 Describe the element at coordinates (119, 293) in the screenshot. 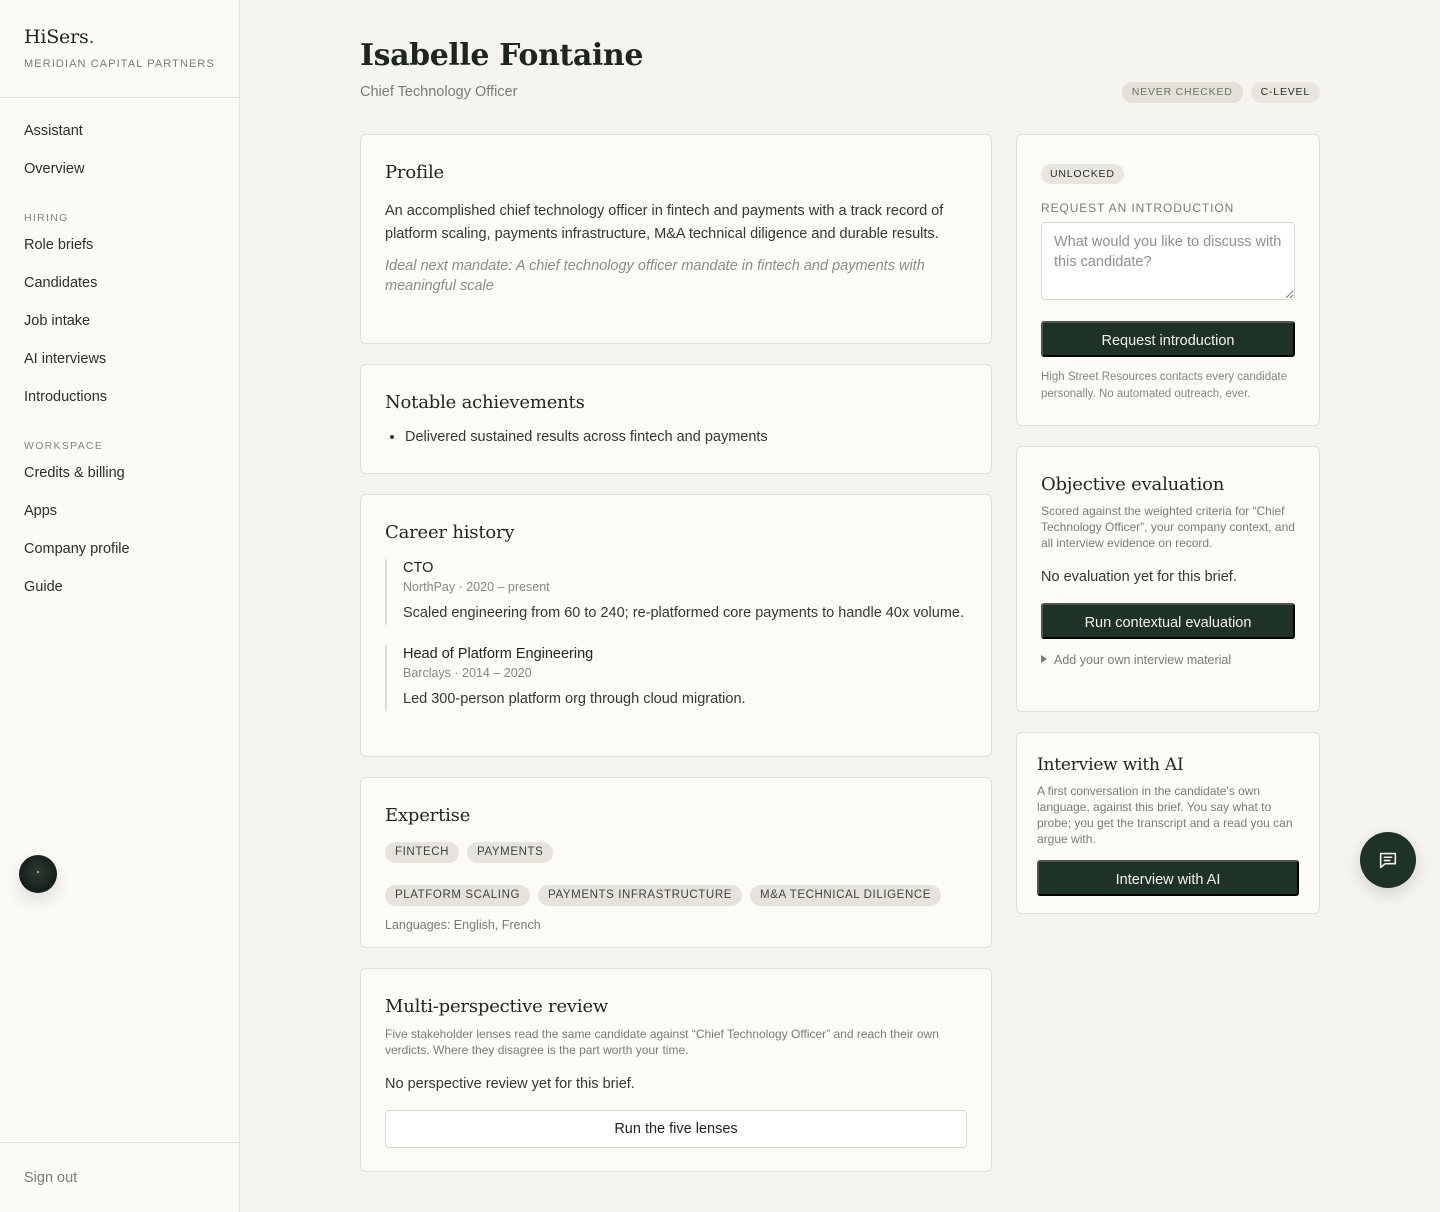

I see `nav-item-candidates: Candidates` at that location.